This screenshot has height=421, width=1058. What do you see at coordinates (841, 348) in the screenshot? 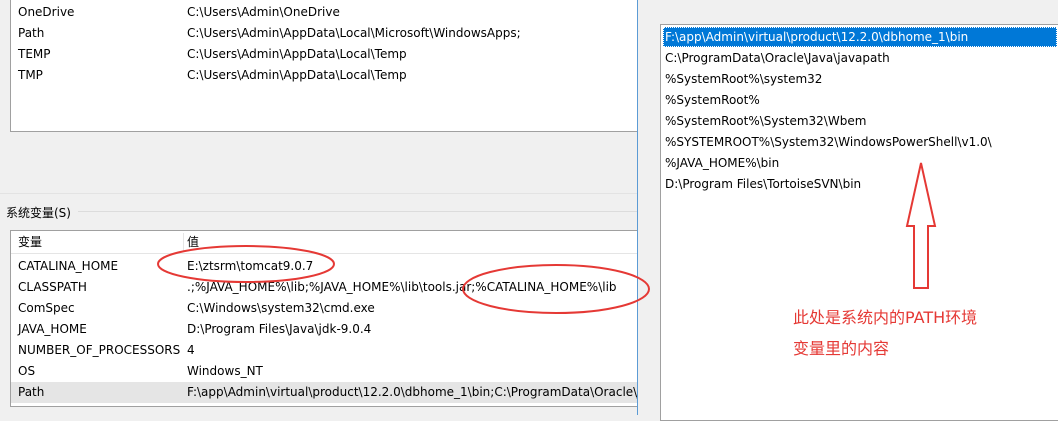
I see `annotation-line-2: 变量里的内容` at bounding box center [841, 348].